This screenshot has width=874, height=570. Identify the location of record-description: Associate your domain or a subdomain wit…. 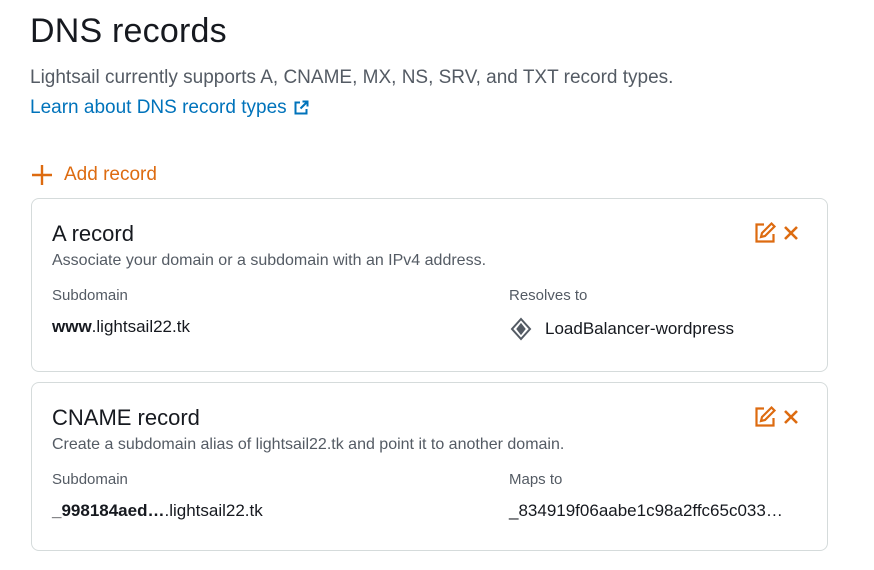
(269, 260).